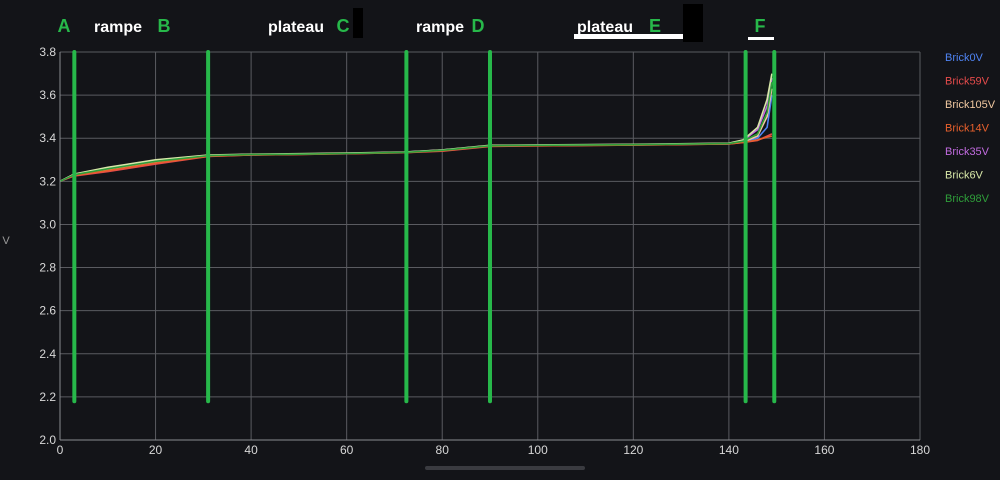 The width and height of the screenshot is (1000, 480). What do you see at coordinates (824, 450) in the screenshot?
I see `x-tick-label: 160` at bounding box center [824, 450].